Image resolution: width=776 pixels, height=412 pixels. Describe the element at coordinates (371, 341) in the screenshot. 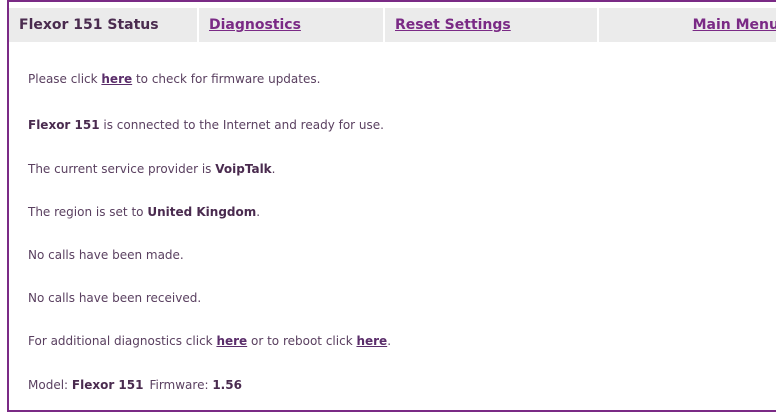

I see `reboot-link: here` at that location.